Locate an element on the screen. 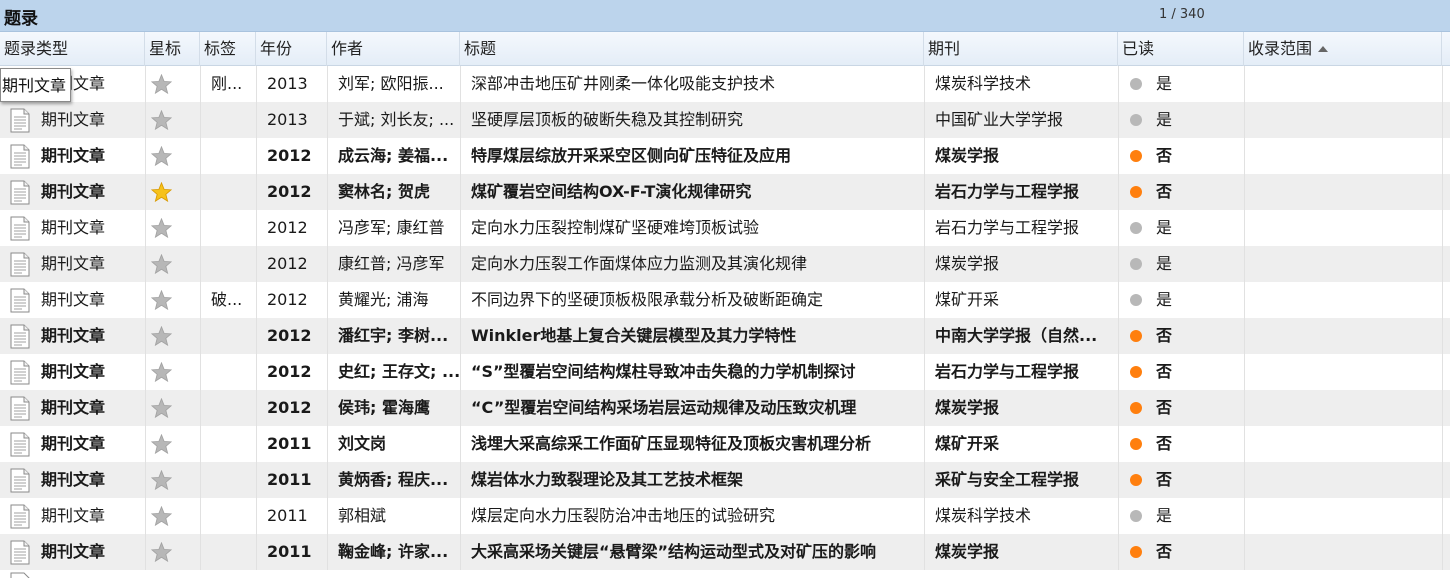 This screenshot has width=1450, height=578. column-header-author: 作者 is located at coordinates (393, 49).